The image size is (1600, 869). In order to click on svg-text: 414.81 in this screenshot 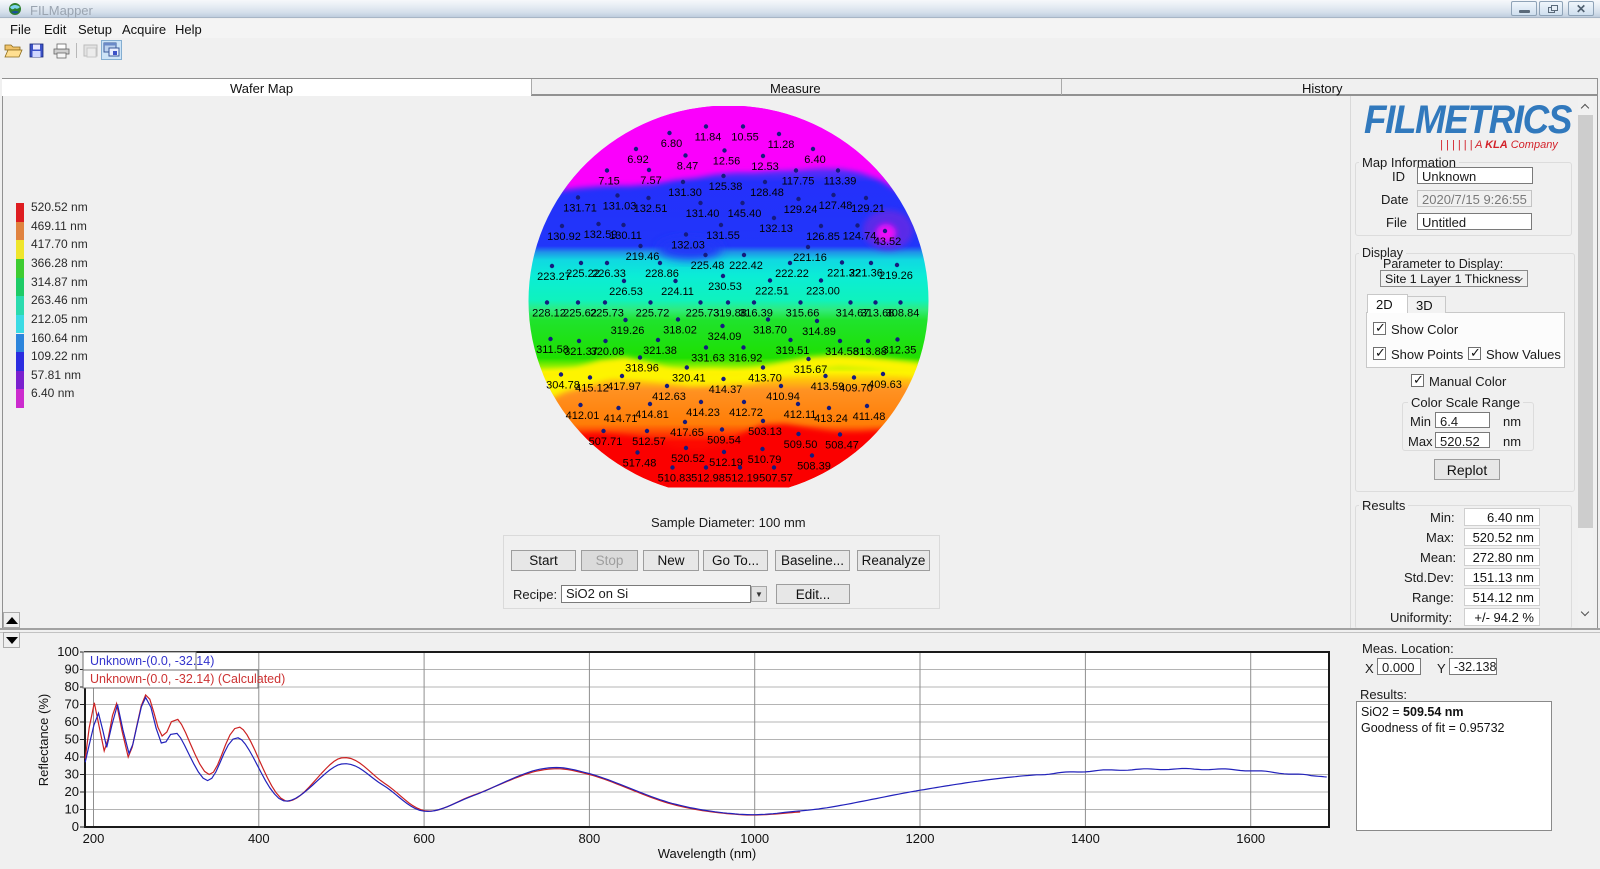, I will do `click(652, 415)`.